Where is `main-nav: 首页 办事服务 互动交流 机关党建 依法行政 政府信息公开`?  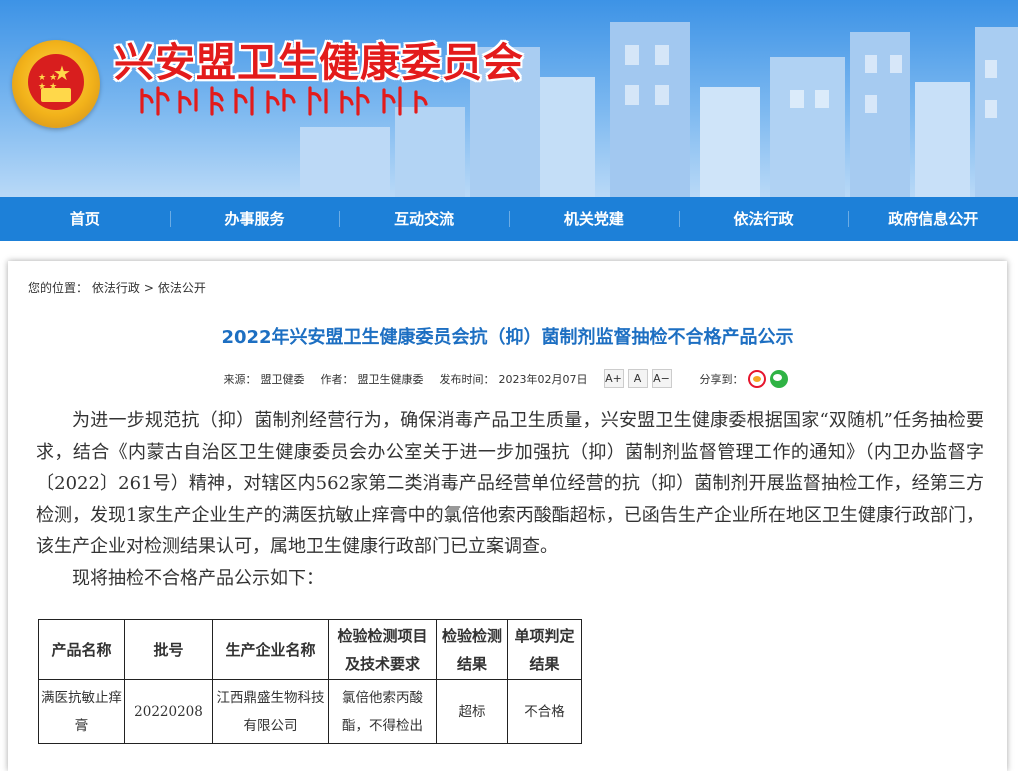 main-nav: 首页 办事服务 互动交流 机关党建 依法行政 政府信息公开 is located at coordinates (509, 219).